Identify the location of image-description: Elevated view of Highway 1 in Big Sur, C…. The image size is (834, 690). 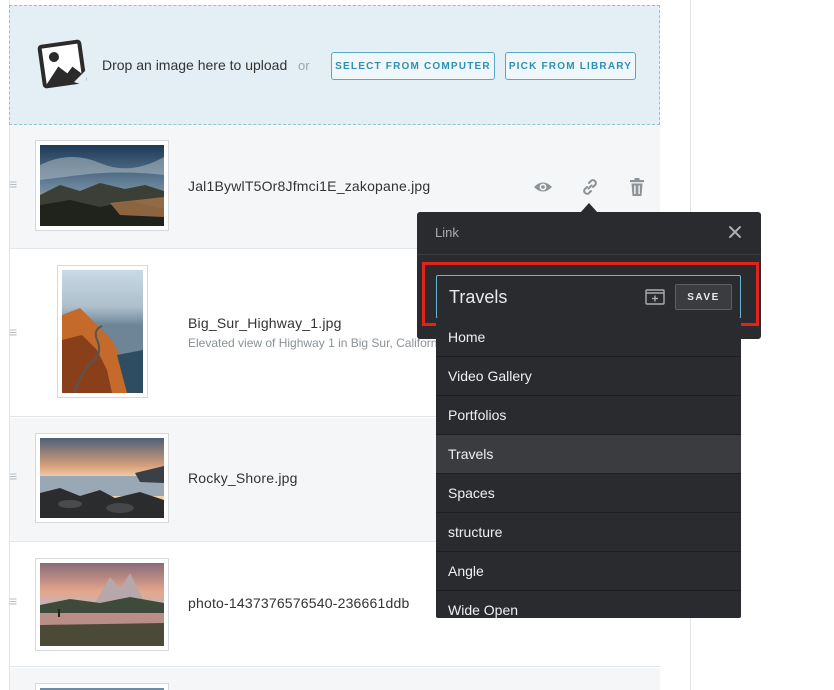
(317, 343).